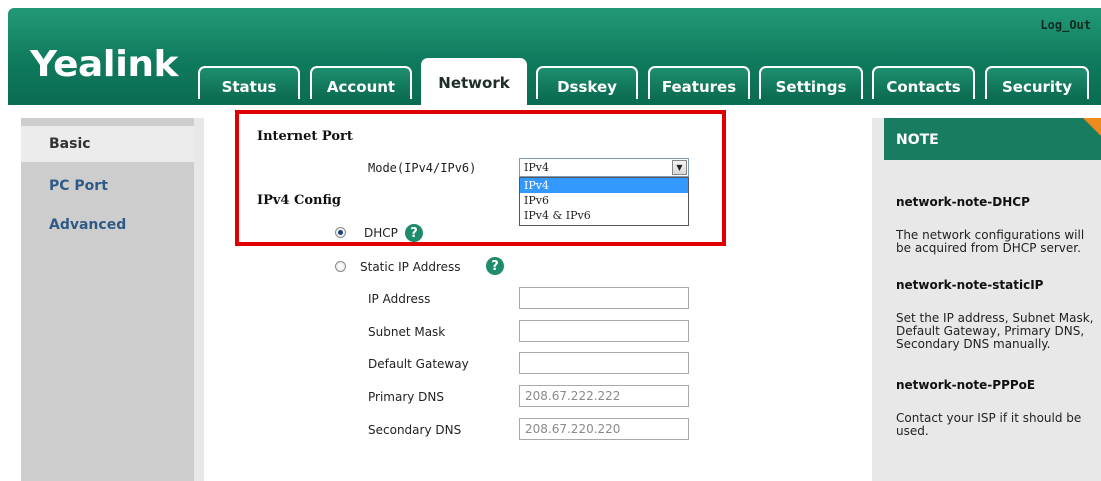 Image resolution: width=1101 pixels, height=481 pixels. I want to click on secondary-dns-input, so click(604, 429).